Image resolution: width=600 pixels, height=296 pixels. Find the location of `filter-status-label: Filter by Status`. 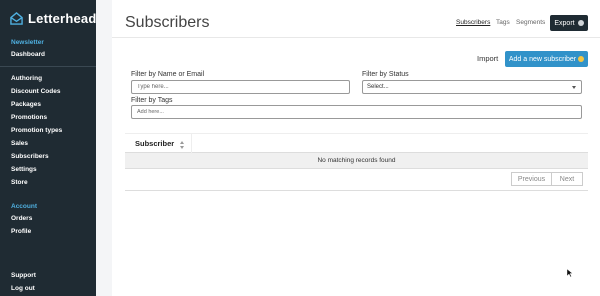

filter-status-label: Filter by Status is located at coordinates (385, 74).